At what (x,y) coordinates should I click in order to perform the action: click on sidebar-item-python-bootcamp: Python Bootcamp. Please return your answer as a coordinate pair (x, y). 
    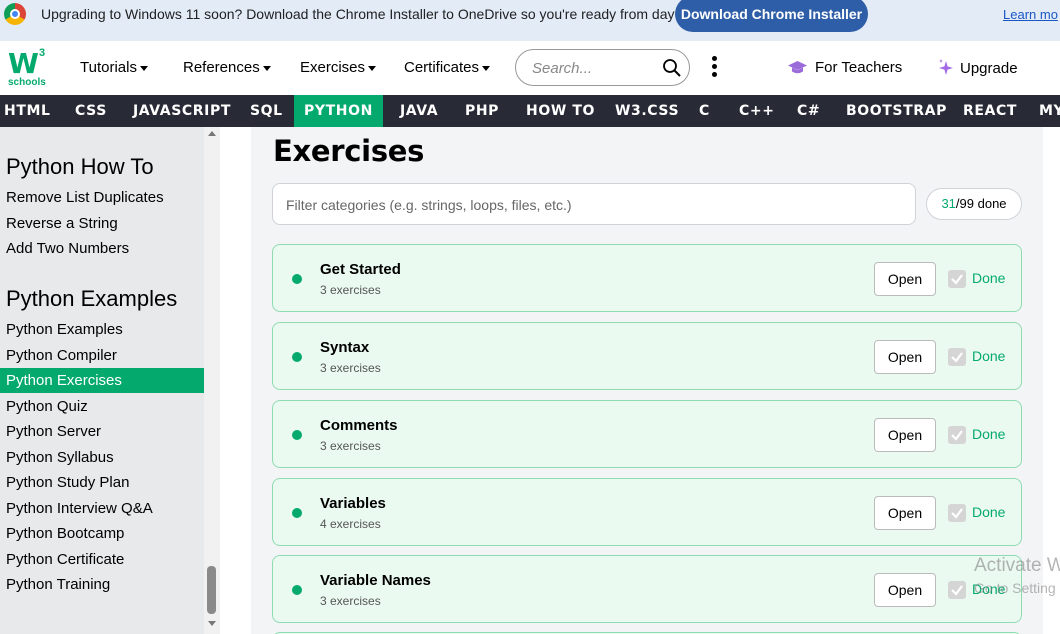
    Looking at the image, I should click on (102, 533).